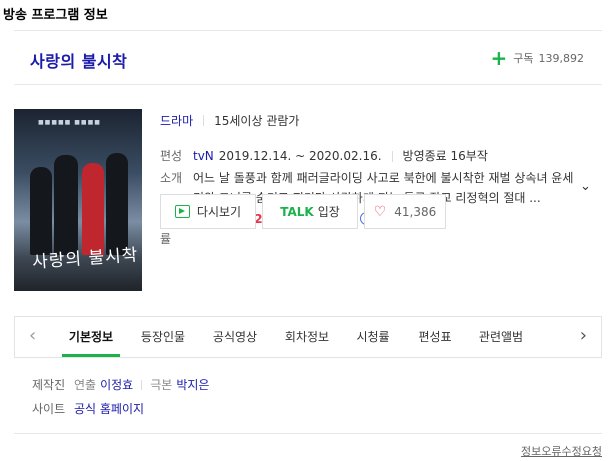 The width and height of the screenshot is (614, 461). What do you see at coordinates (523, 58) in the screenshot?
I see `subscribe-label: 구독` at bounding box center [523, 58].